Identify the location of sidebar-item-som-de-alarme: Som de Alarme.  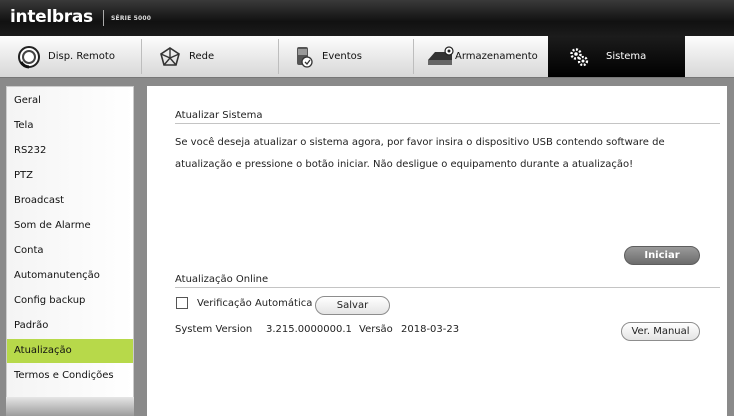
(70, 226).